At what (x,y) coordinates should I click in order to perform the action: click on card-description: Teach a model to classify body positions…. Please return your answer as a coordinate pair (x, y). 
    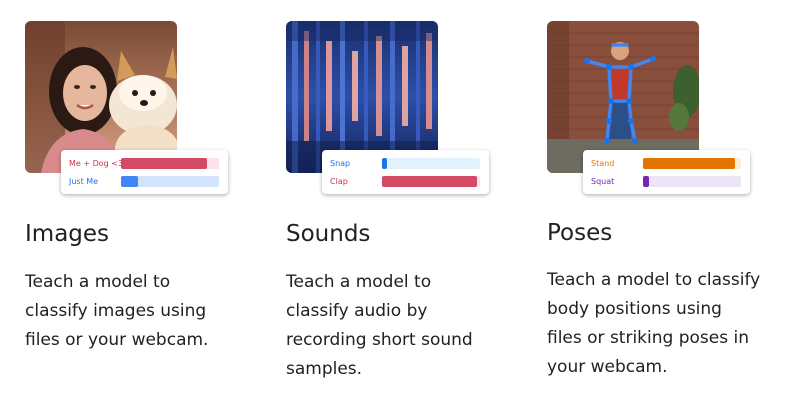
    Looking at the image, I should click on (654, 323).